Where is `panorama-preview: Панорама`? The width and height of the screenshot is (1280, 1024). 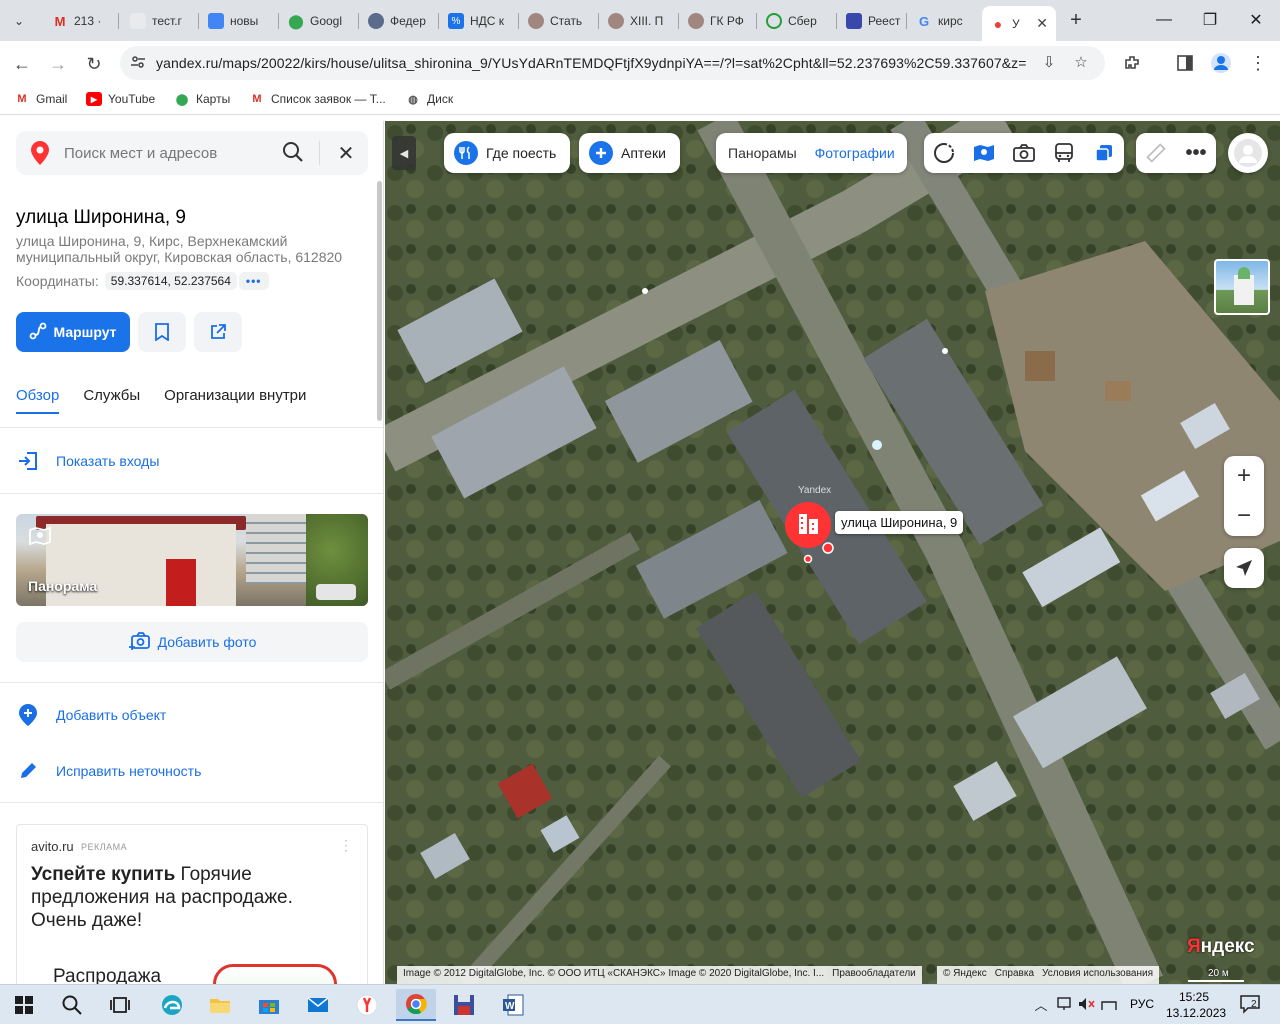 panorama-preview: Панорама is located at coordinates (192, 560).